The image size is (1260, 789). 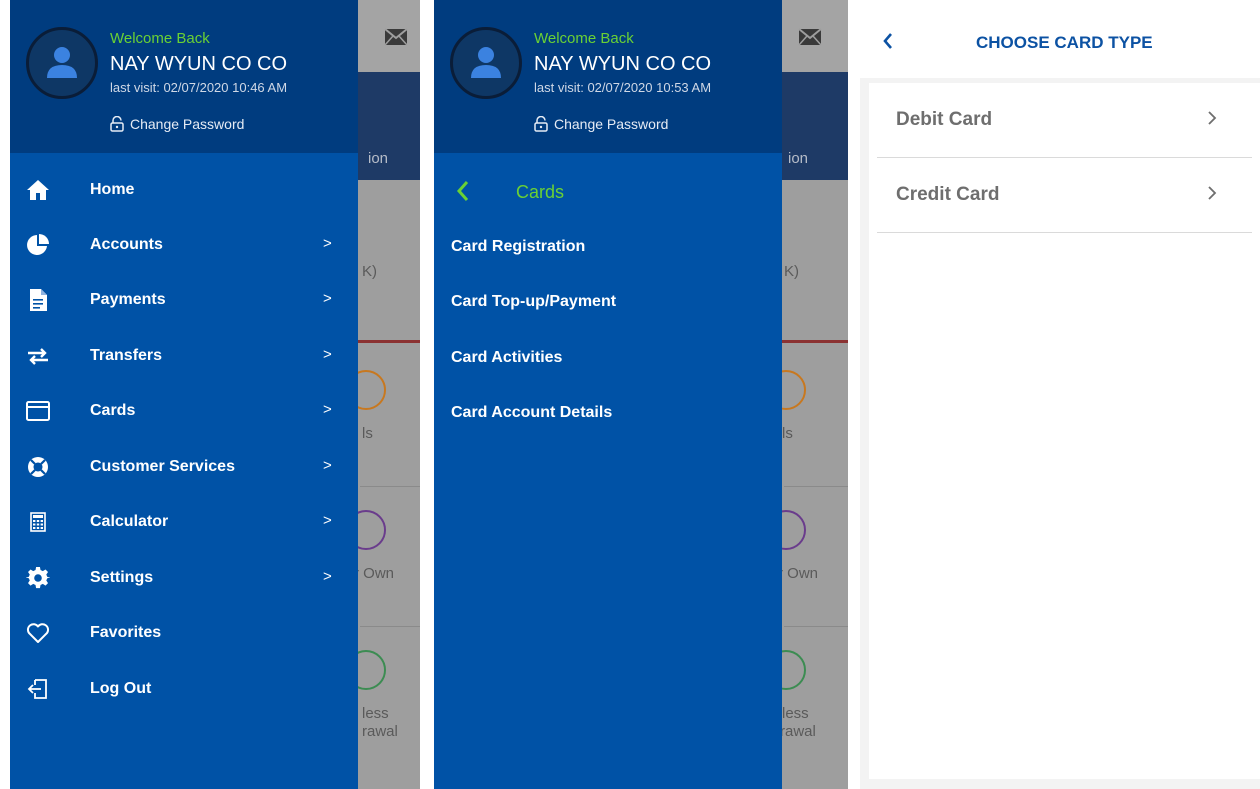 I want to click on top-bar: CHOOSE CARD TYPE, so click(x=1060, y=39).